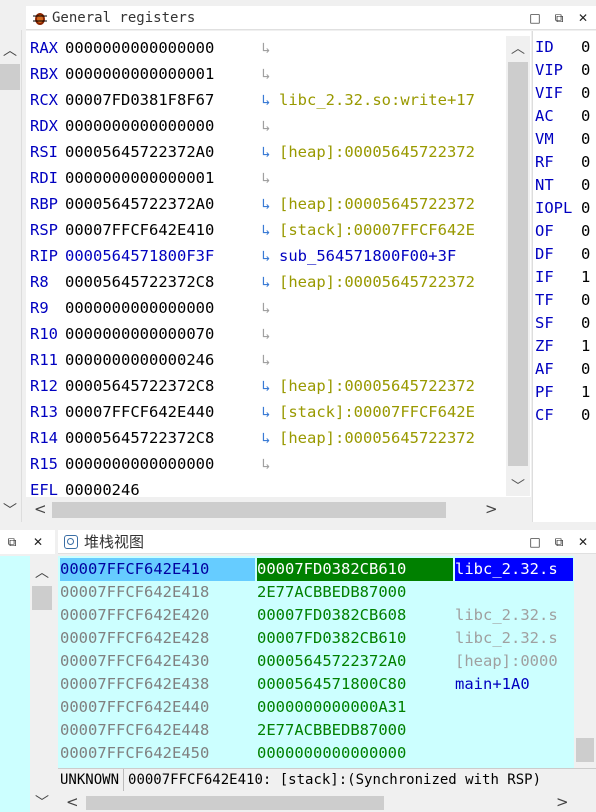 The width and height of the screenshot is (596, 812). What do you see at coordinates (12, 542) in the screenshot?
I see `left-restore-button: ⧉` at bounding box center [12, 542].